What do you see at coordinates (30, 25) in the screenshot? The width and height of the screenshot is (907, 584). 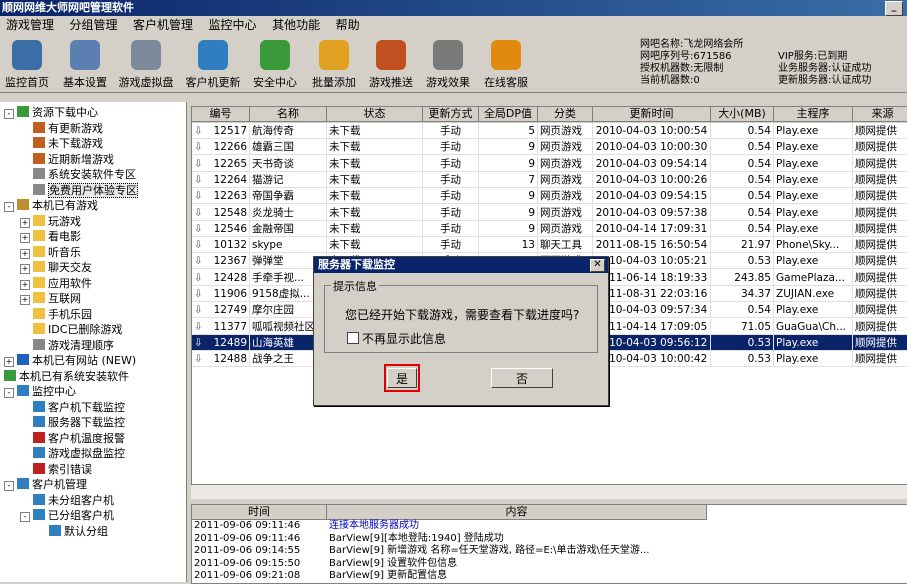 I see `menu-game-management: 游戏管理` at bounding box center [30, 25].